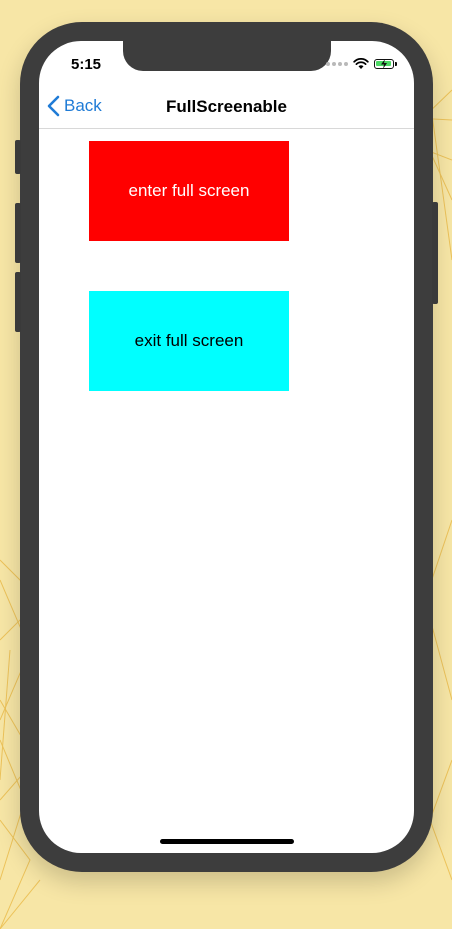 This screenshot has width=452, height=929. Describe the element at coordinates (227, 841) in the screenshot. I see `home-indicator` at that location.